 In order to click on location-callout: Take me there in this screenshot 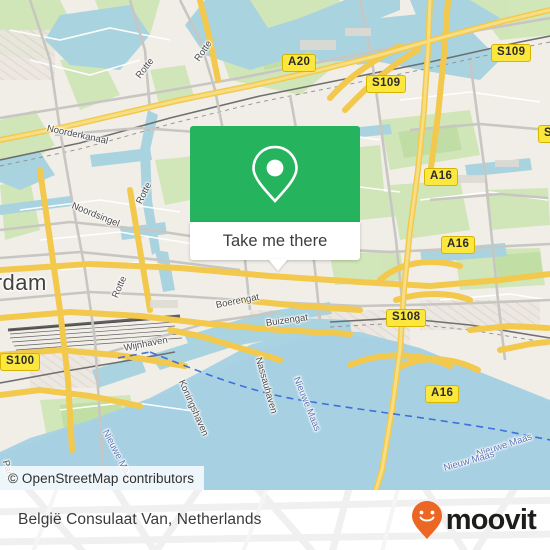, I will do `click(275, 198)`.